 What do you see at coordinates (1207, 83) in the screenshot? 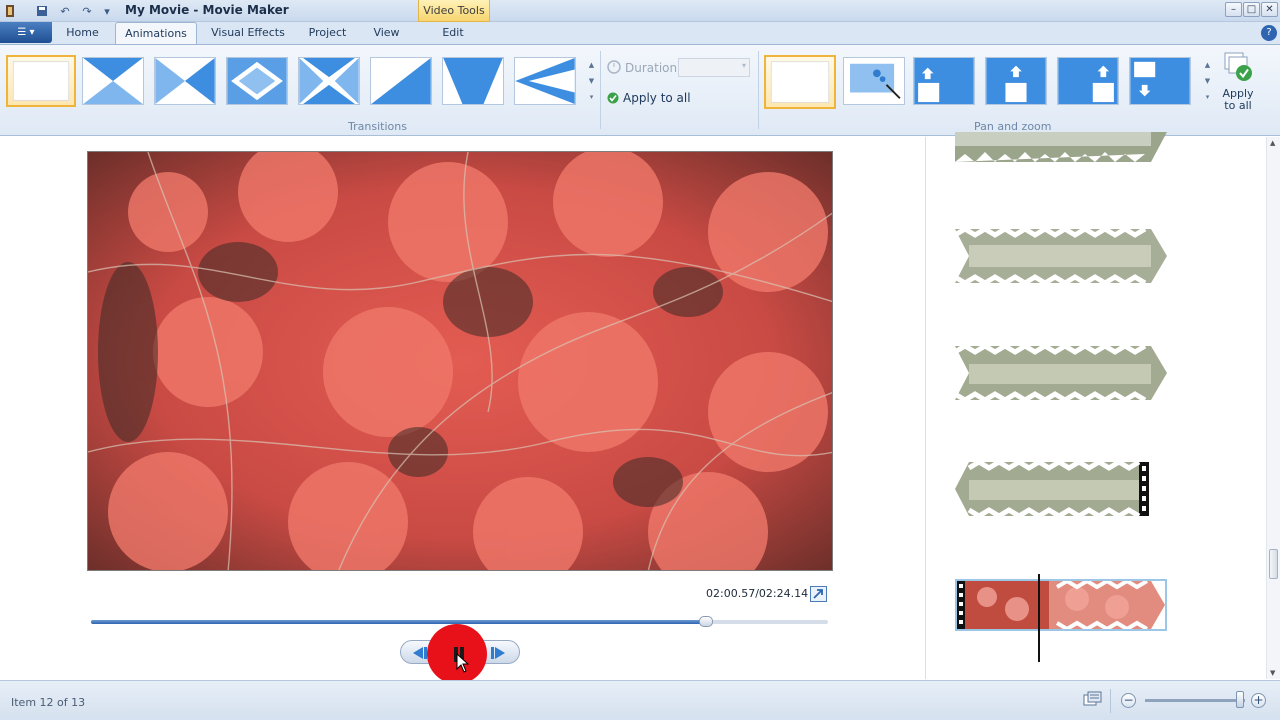
I see `pan-zoom-gallery-scroll: ▲ ▼ ▾` at bounding box center [1207, 83].